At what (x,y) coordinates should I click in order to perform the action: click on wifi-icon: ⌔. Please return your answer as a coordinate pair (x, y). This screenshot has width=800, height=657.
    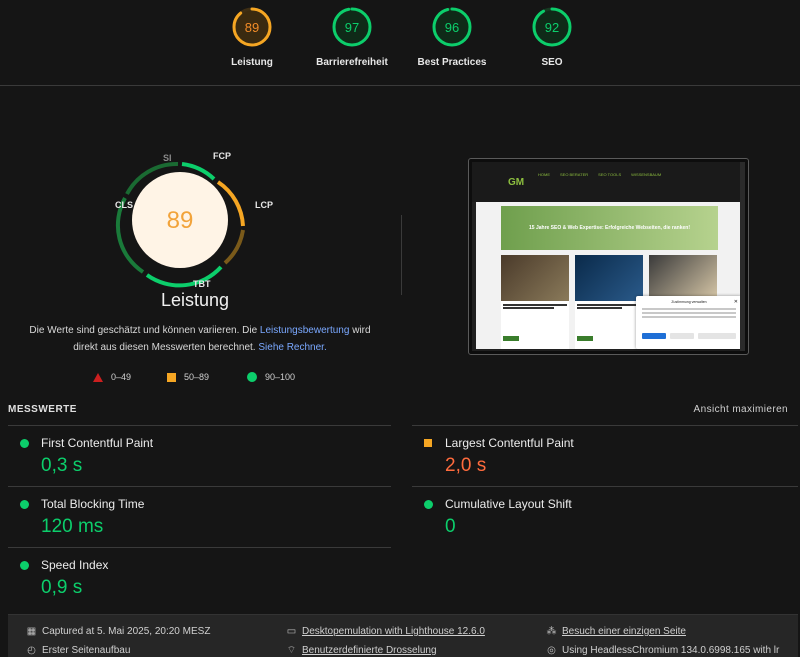
    Looking at the image, I should click on (291, 650).